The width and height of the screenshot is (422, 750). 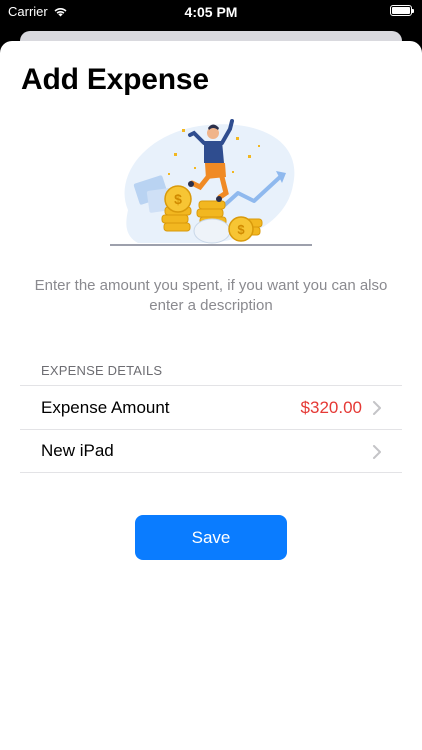 I want to click on description-row: New iPad, so click(x=211, y=451).